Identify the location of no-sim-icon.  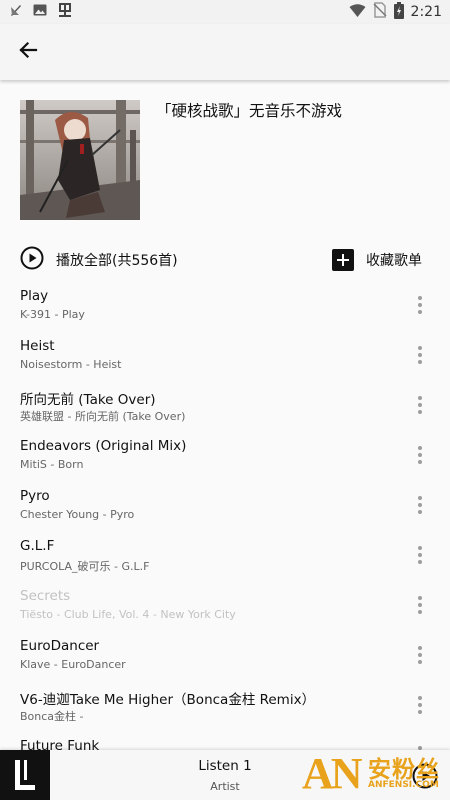
(380, 12).